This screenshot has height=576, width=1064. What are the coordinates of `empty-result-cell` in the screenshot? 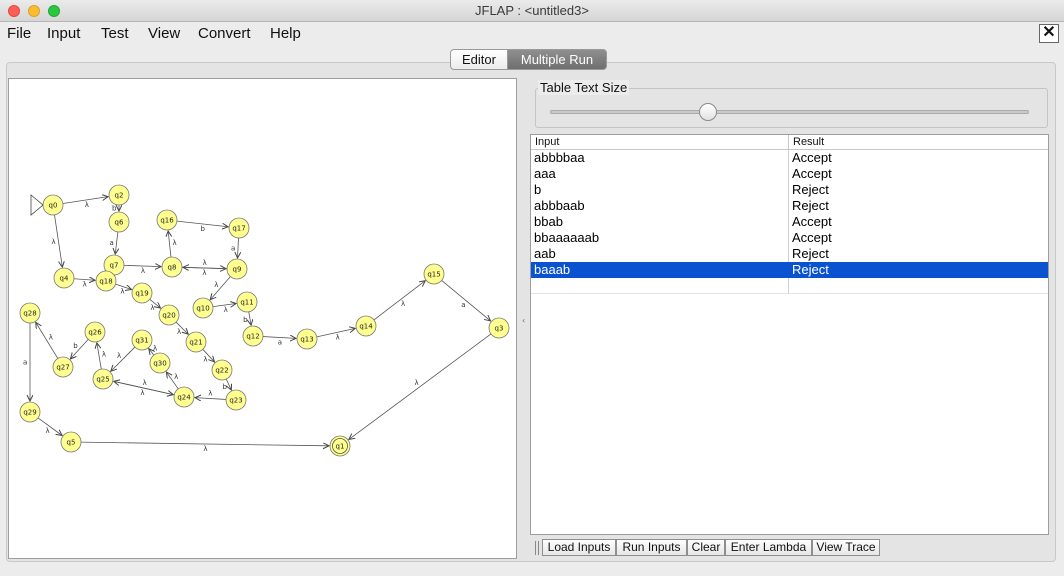 It's located at (918, 286).